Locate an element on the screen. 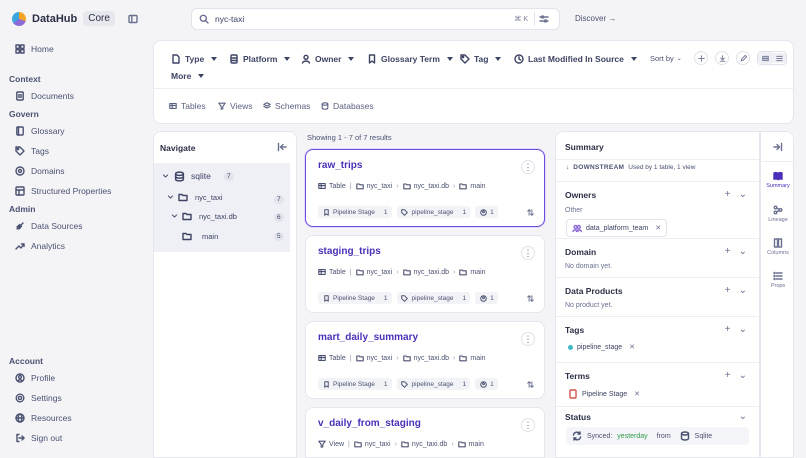  sidebar-toggle-icon is located at coordinates (133, 19).